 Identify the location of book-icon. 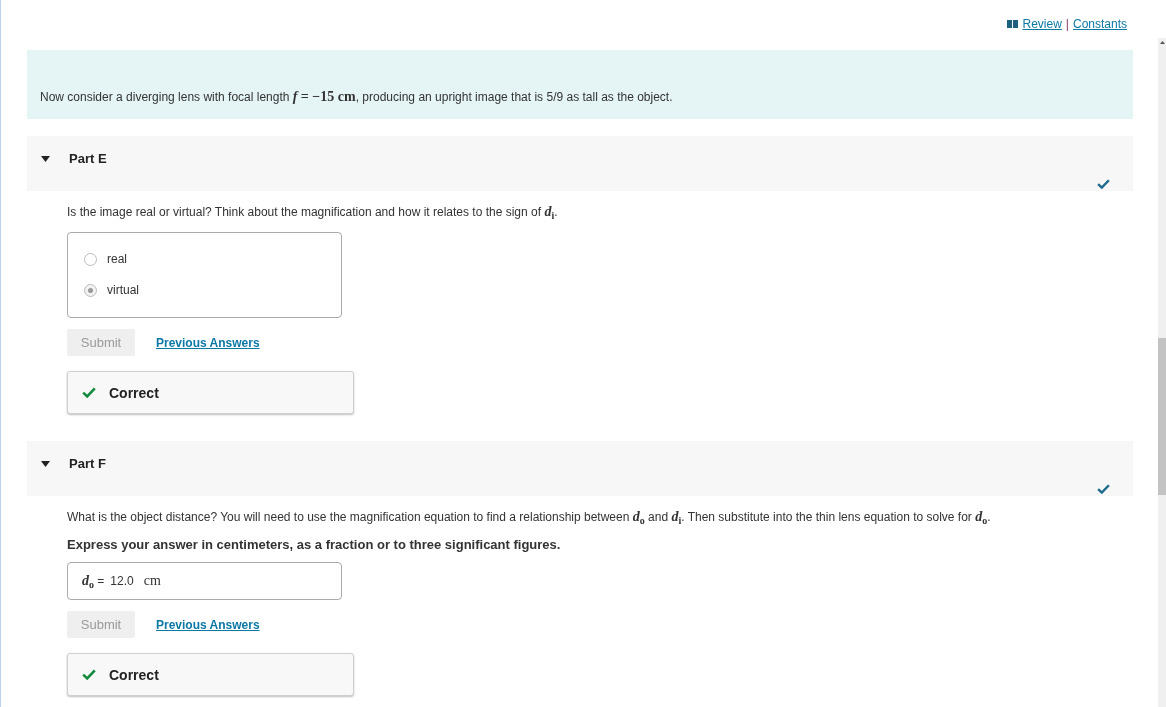
(1013, 24).